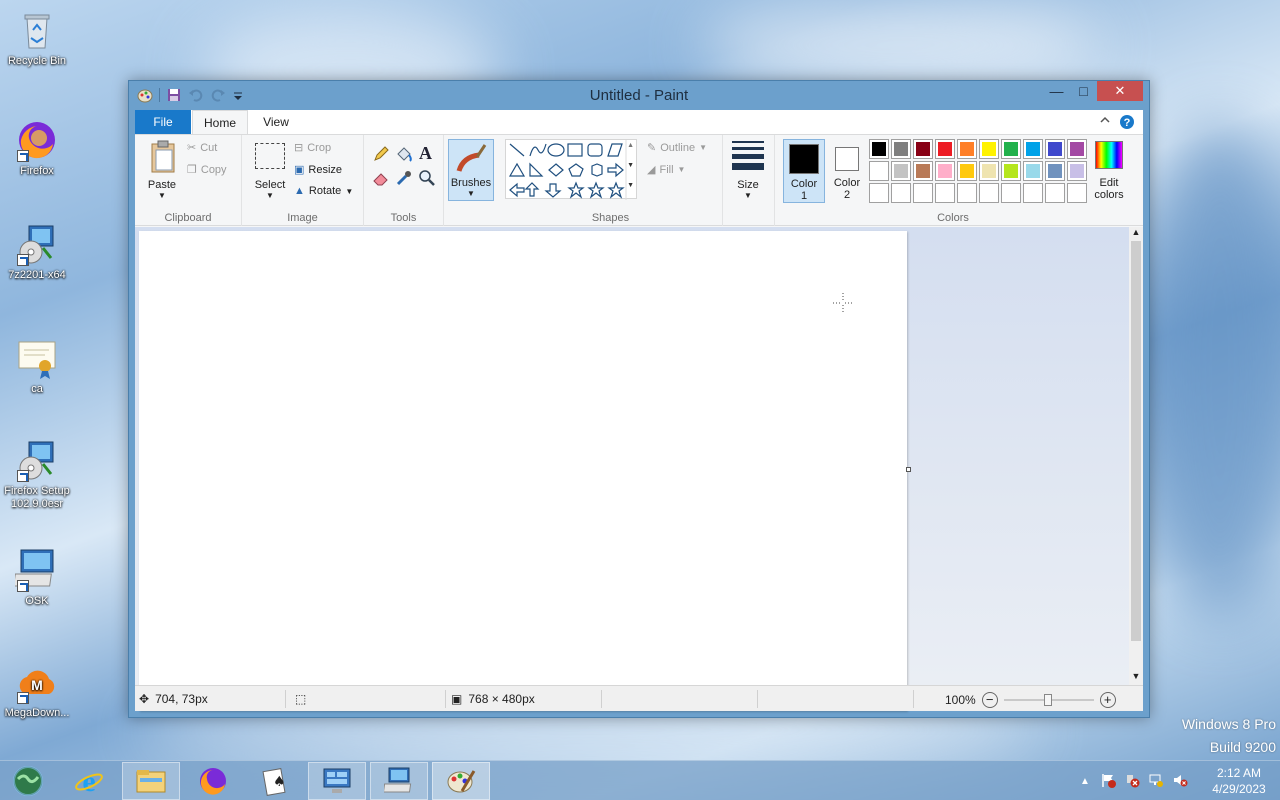  What do you see at coordinates (989, 700) in the screenshot?
I see `zoom-out-icon: −` at bounding box center [989, 700].